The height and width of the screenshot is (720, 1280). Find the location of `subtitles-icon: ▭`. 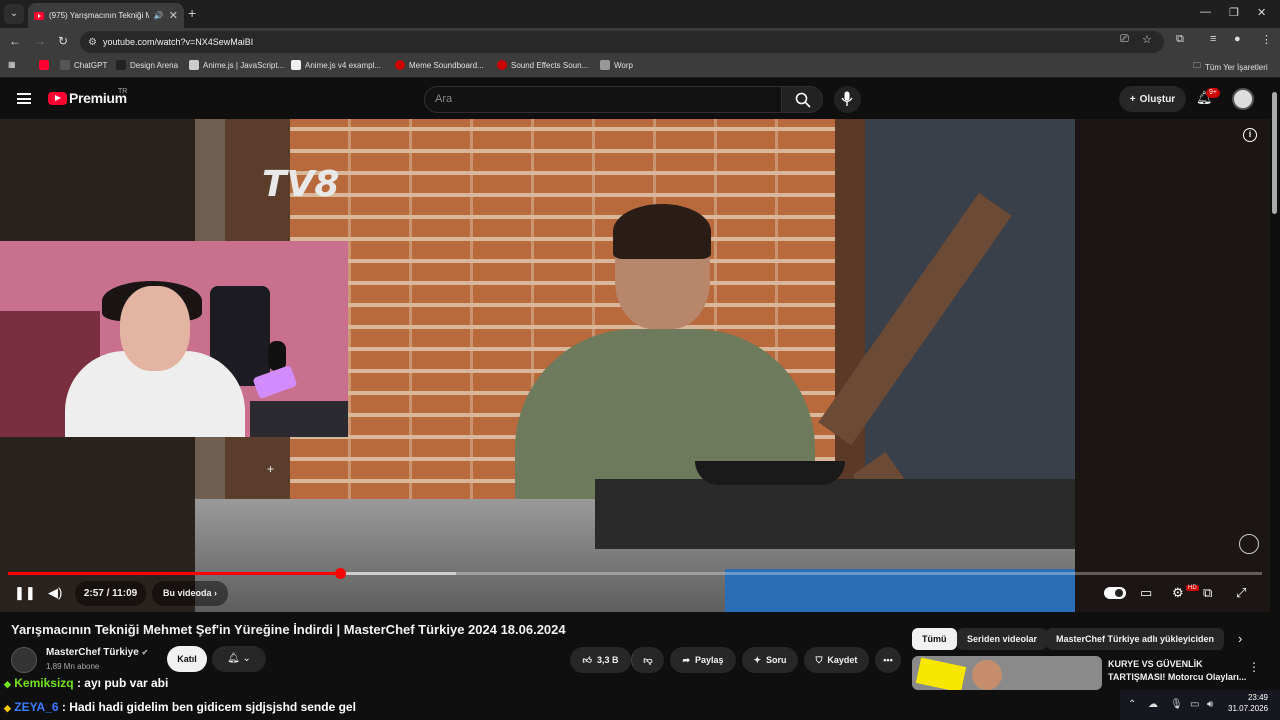

subtitles-icon: ▭ is located at coordinates (1146, 593).